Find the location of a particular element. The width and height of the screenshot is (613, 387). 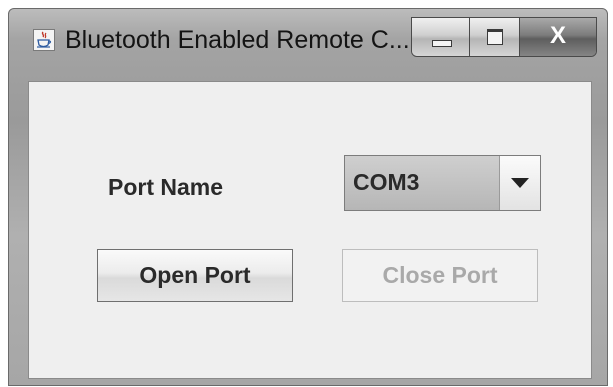

maximize-icon is located at coordinates (495, 37).